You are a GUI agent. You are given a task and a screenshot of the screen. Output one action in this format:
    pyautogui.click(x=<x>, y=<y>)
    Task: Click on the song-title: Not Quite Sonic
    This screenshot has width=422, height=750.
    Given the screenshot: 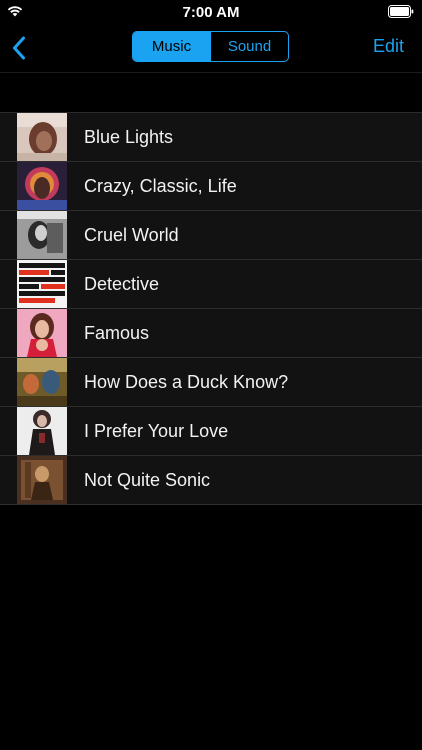 What is the action you would take?
    pyautogui.click(x=147, y=480)
    